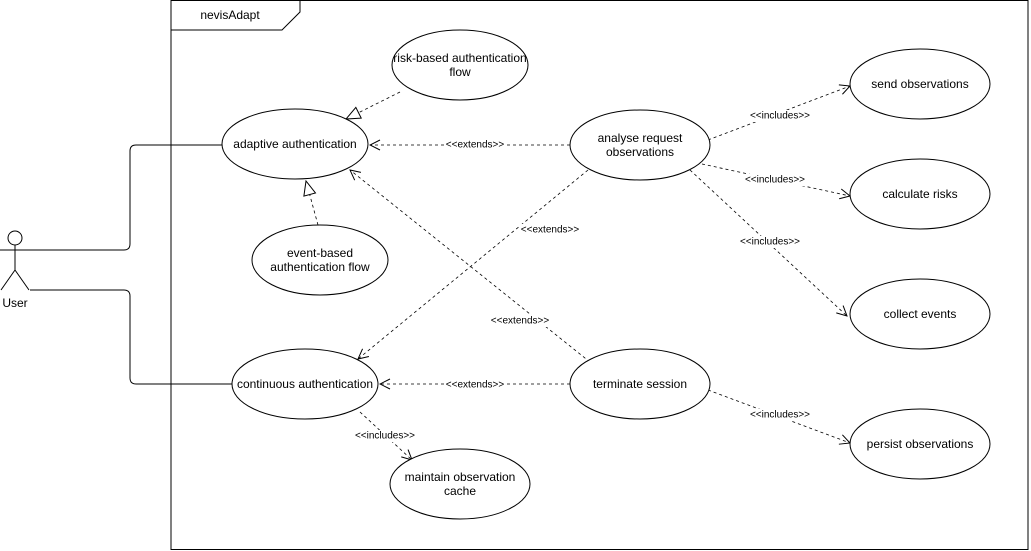 The width and height of the screenshot is (1031, 551). I want to click on actor-label: User, so click(14, 303).